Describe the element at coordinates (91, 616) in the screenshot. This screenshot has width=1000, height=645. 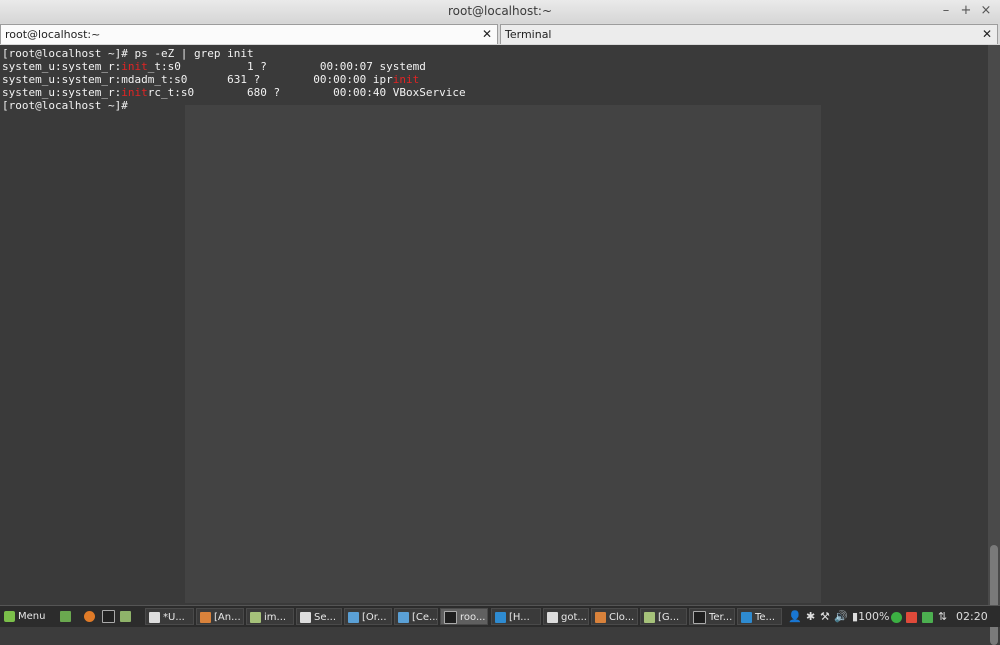
I see `firefox-launcher-icon` at that location.